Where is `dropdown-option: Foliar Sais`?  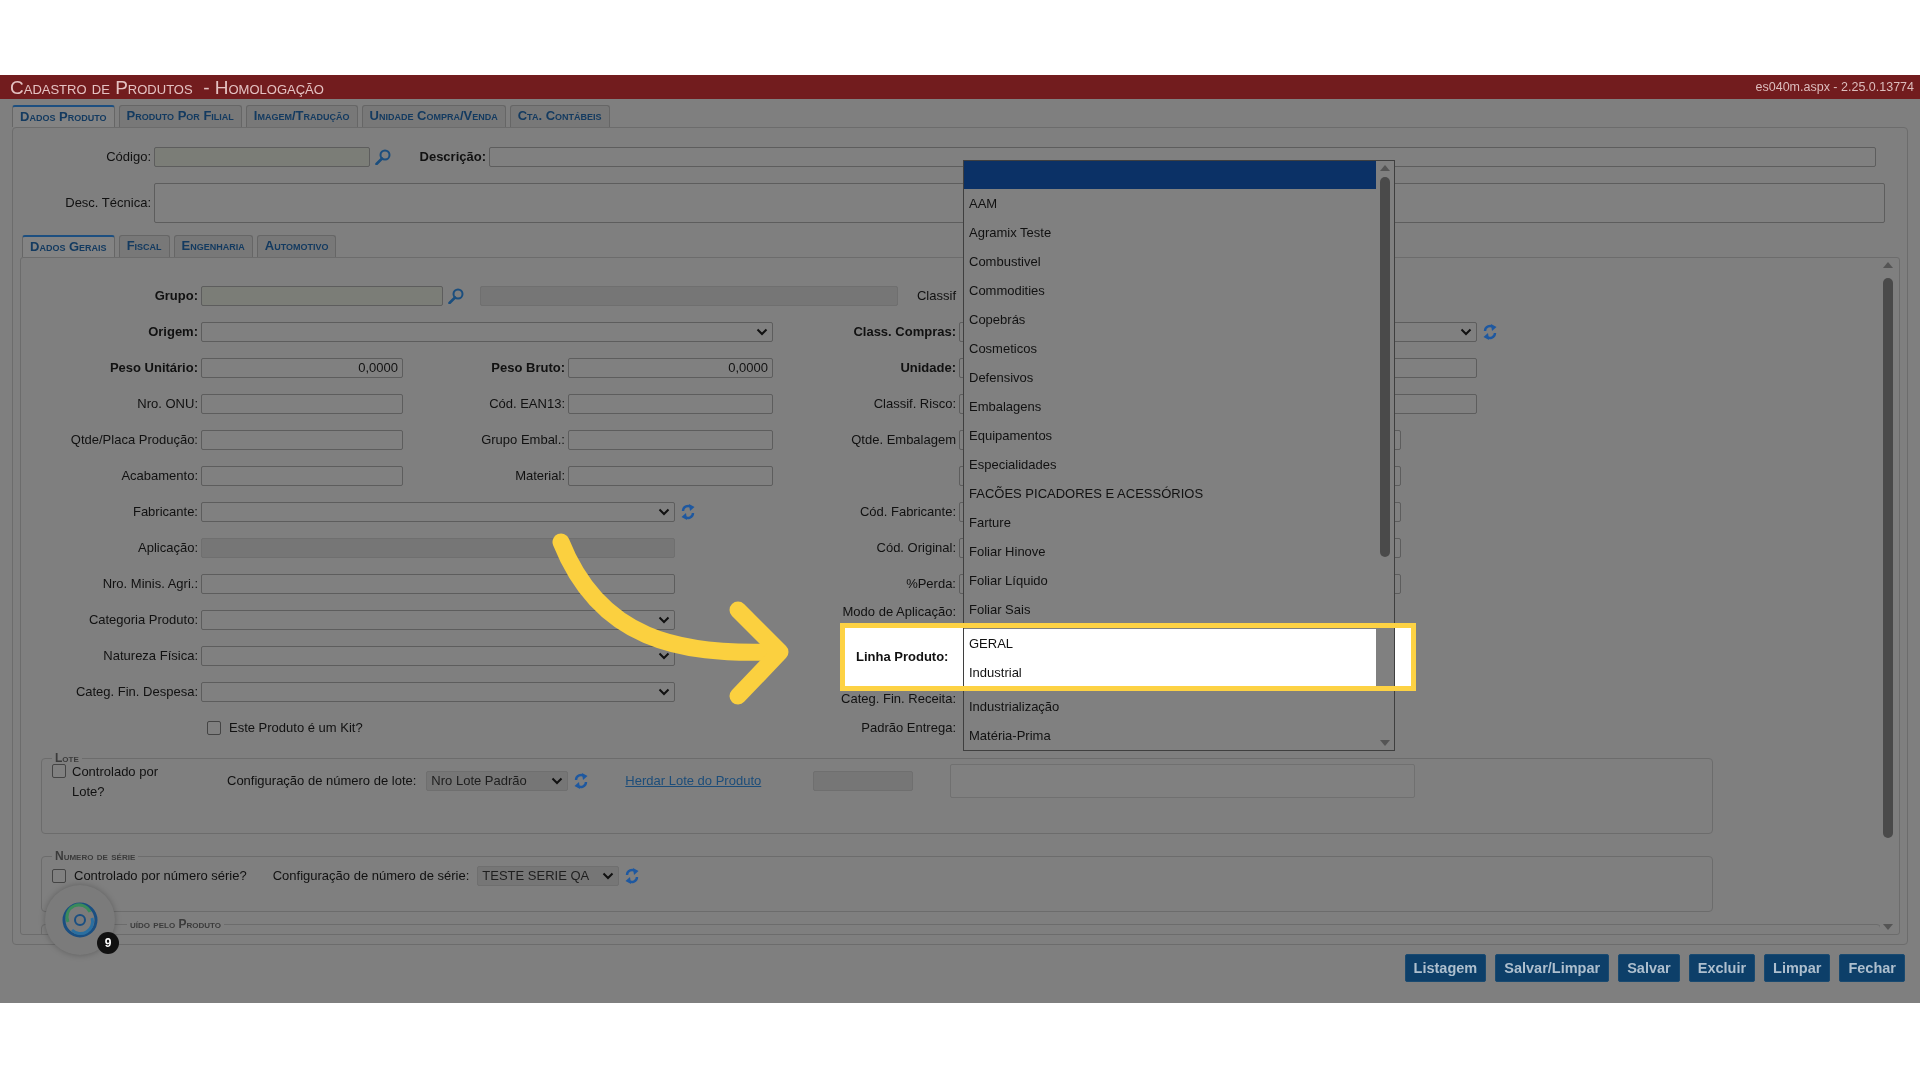
dropdown-option: Foliar Sais is located at coordinates (1170, 609).